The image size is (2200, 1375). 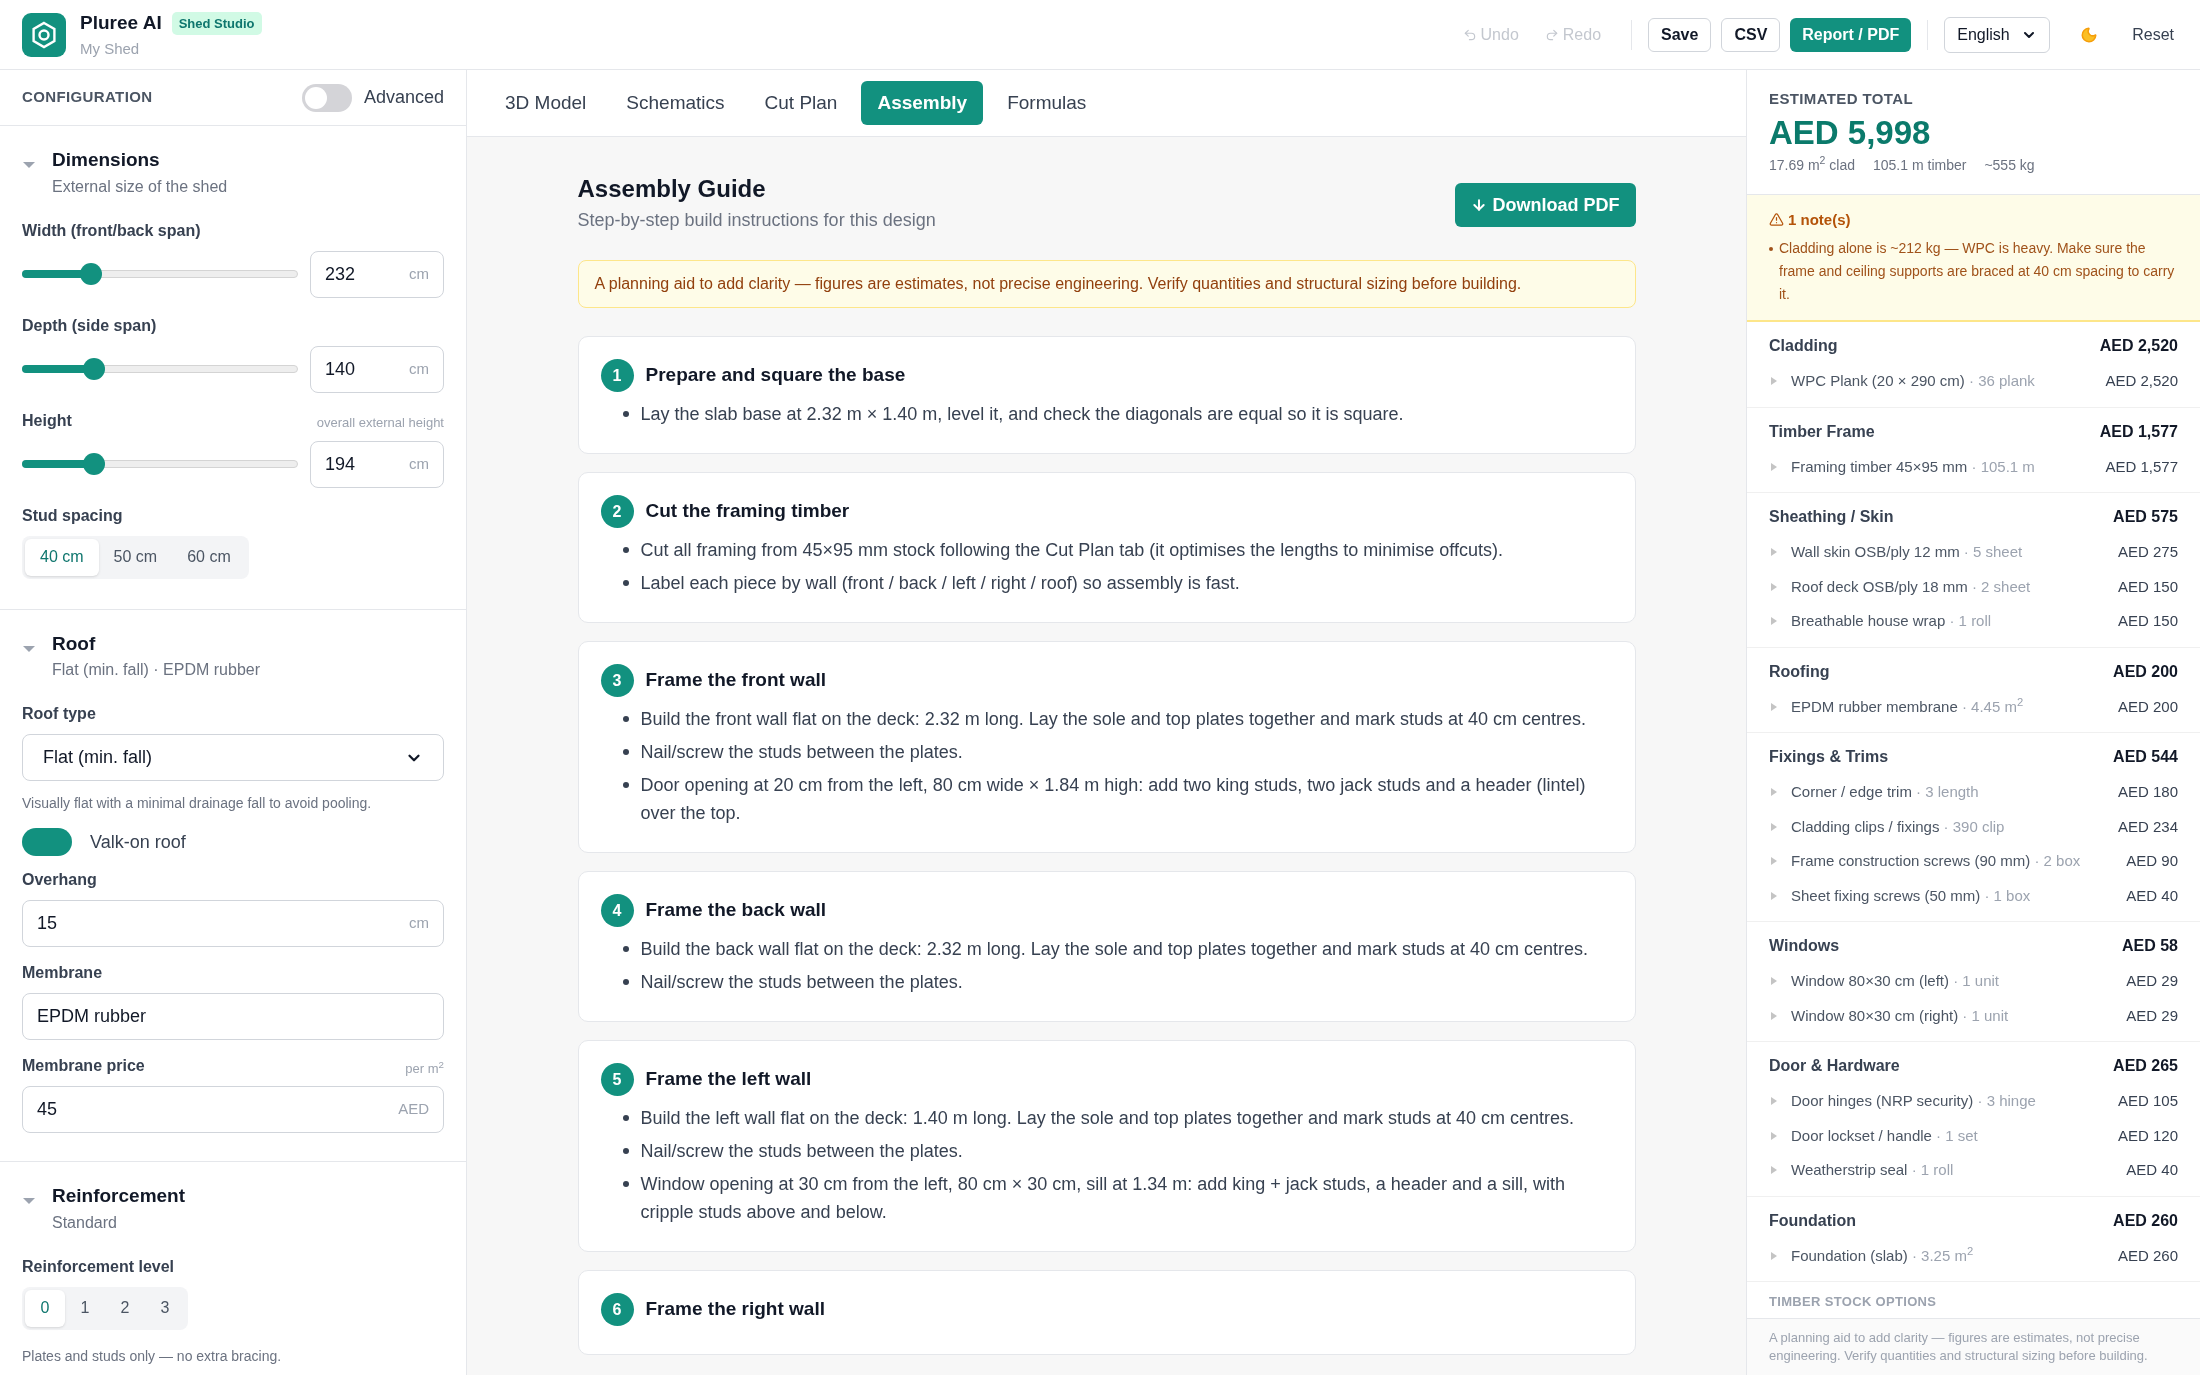 What do you see at coordinates (1851, 34) in the screenshot?
I see `toolbar-button: Report / PDF` at bounding box center [1851, 34].